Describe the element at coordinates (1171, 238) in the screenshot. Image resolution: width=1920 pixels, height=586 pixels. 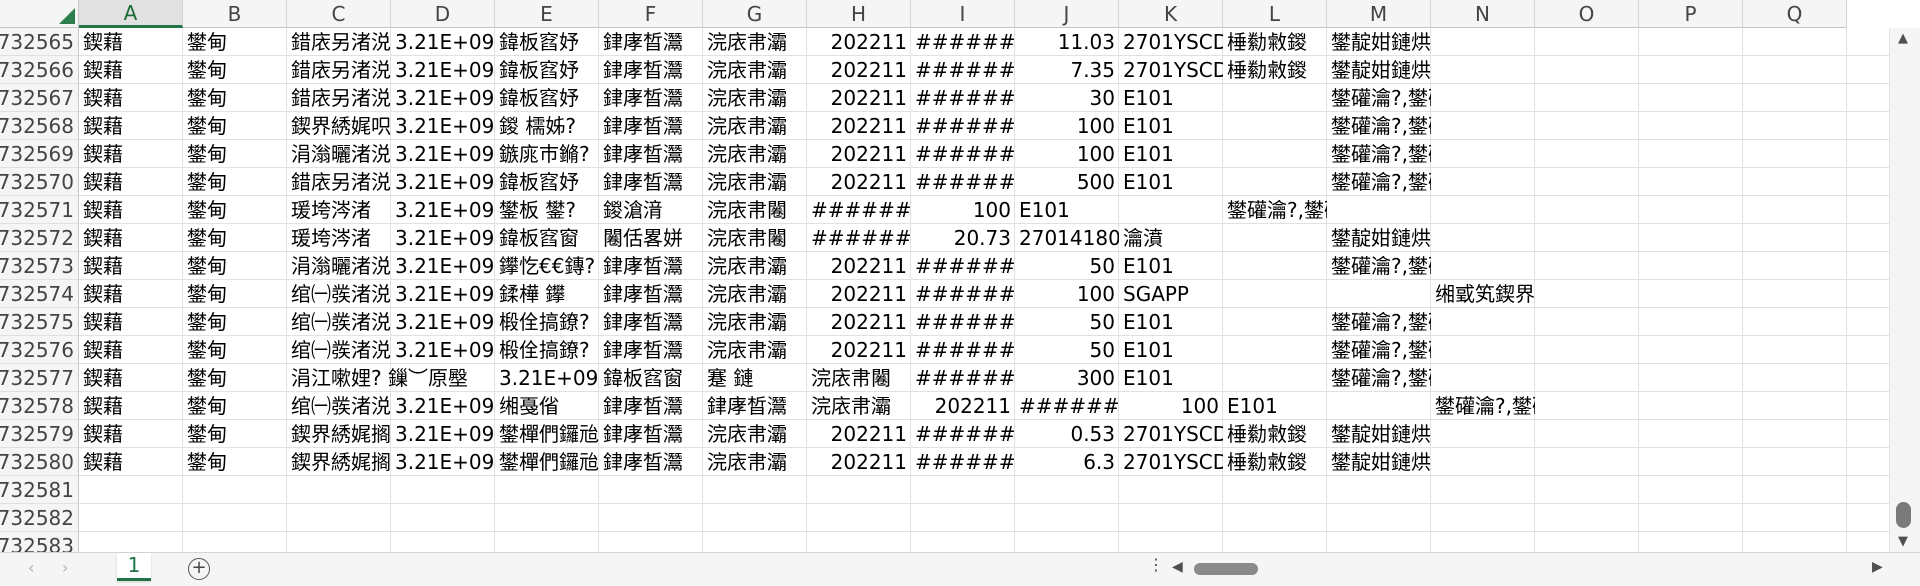
I see `cell-k: 瀹濆` at that location.